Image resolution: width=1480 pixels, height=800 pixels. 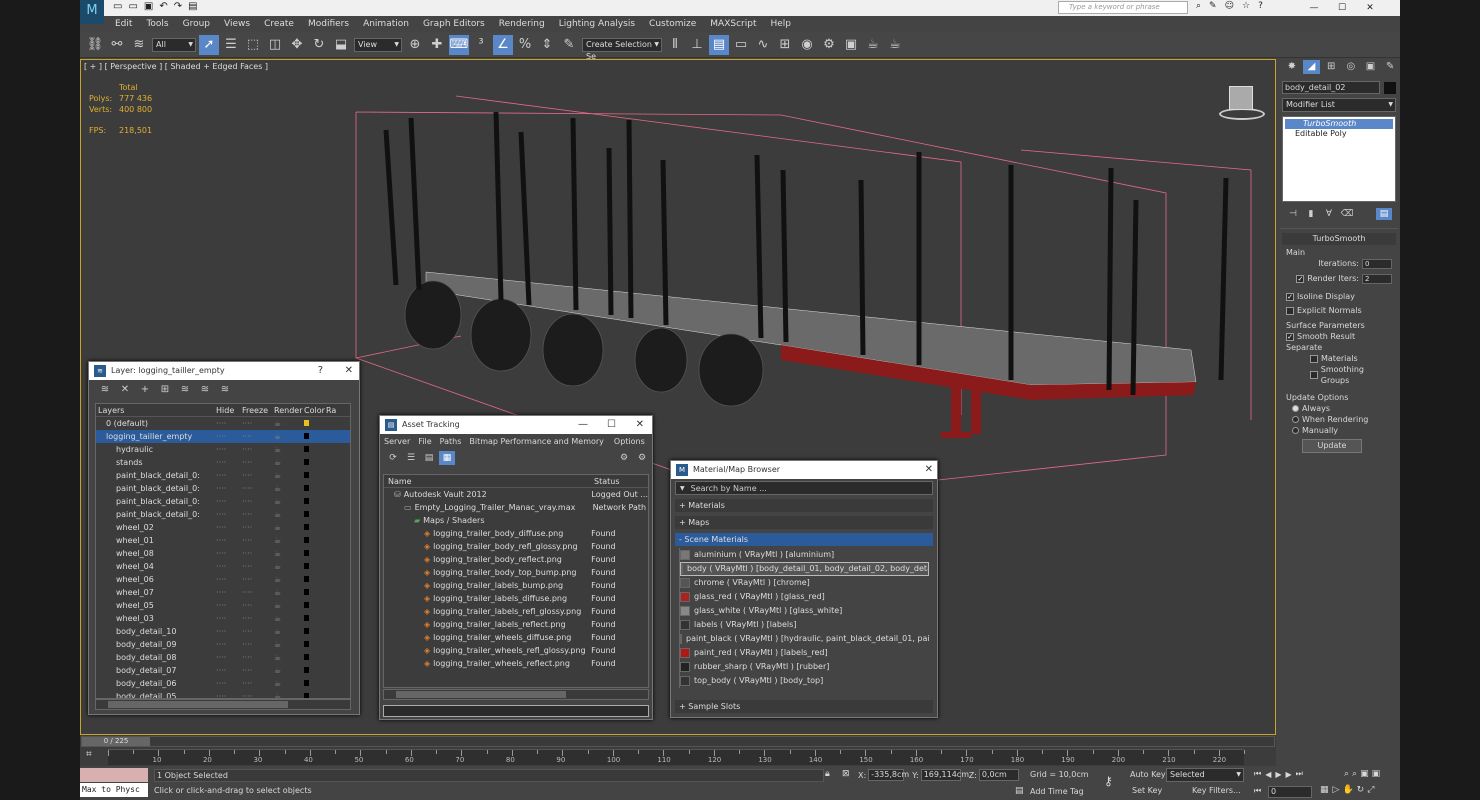 What do you see at coordinates (583, 425) in the screenshot?
I see `minimize-button: —` at bounding box center [583, 425].